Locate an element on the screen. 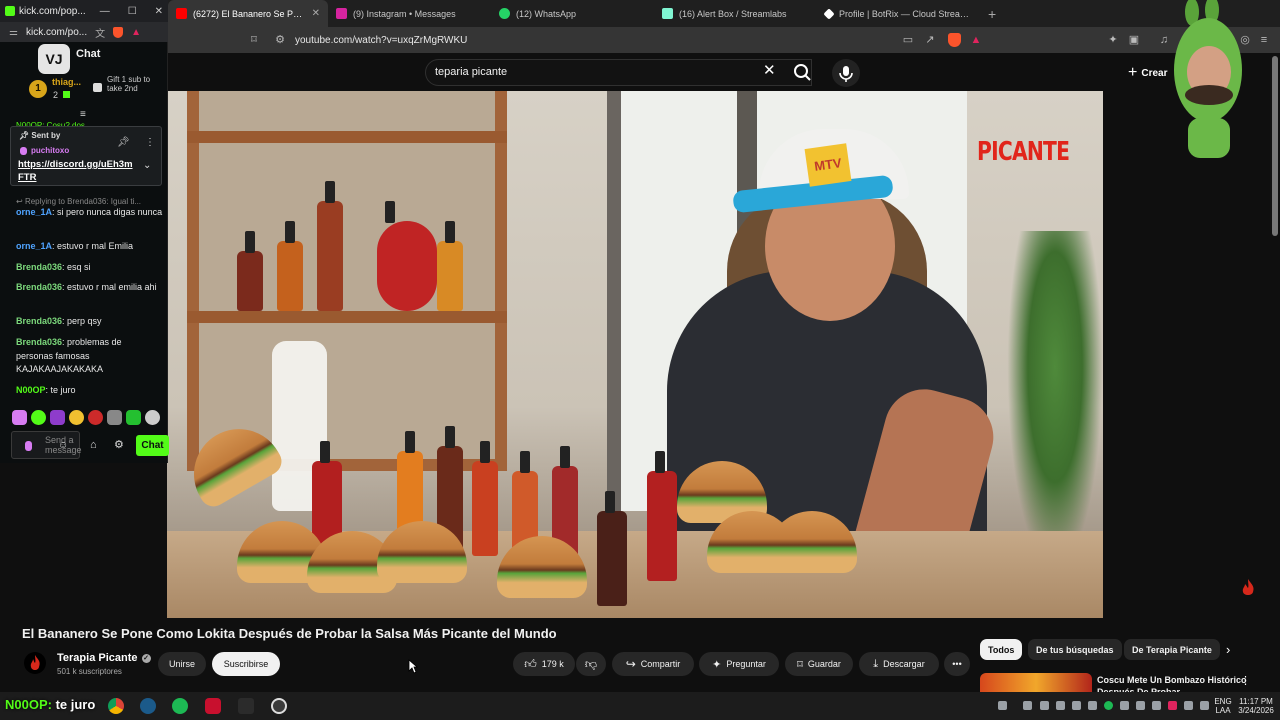 The height and width of the screenshot is (720, 1280). join-button: Unirse is located at coordinates (182, 664).